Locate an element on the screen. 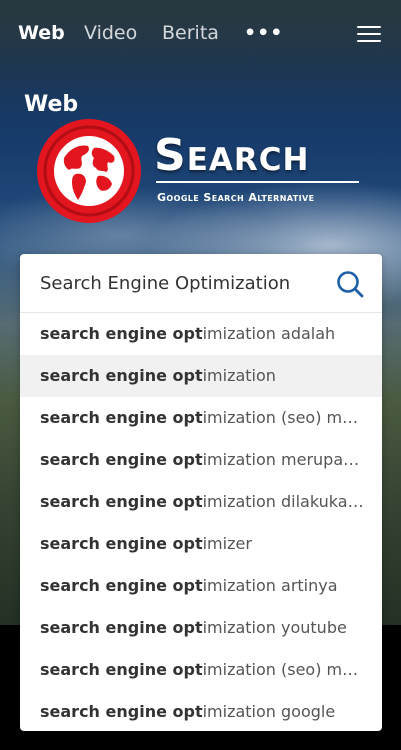 The image size is (401, 750). tab-video: Video is located at coordinates (110, 33).